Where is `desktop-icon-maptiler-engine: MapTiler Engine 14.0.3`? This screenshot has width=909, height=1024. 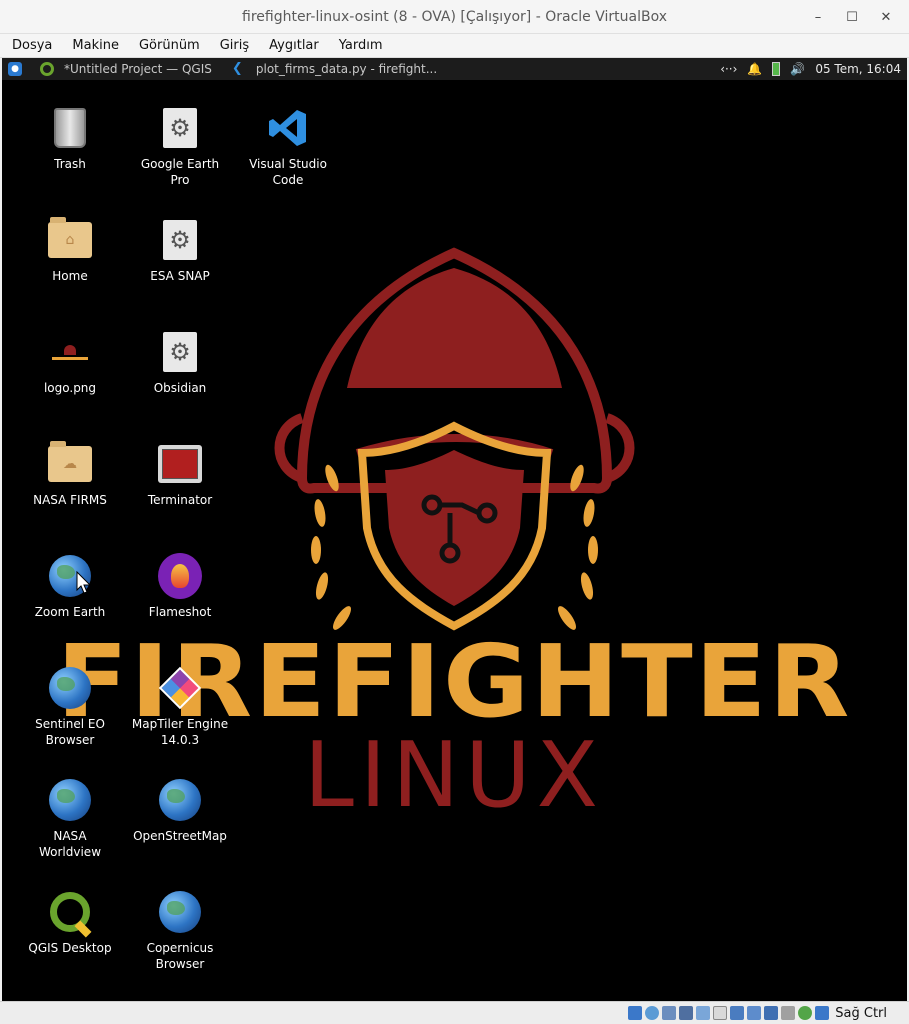 desktop-icon-maptiler-engine: MapTiler Engine 14.0.3 is located at coordinates (180, 707).